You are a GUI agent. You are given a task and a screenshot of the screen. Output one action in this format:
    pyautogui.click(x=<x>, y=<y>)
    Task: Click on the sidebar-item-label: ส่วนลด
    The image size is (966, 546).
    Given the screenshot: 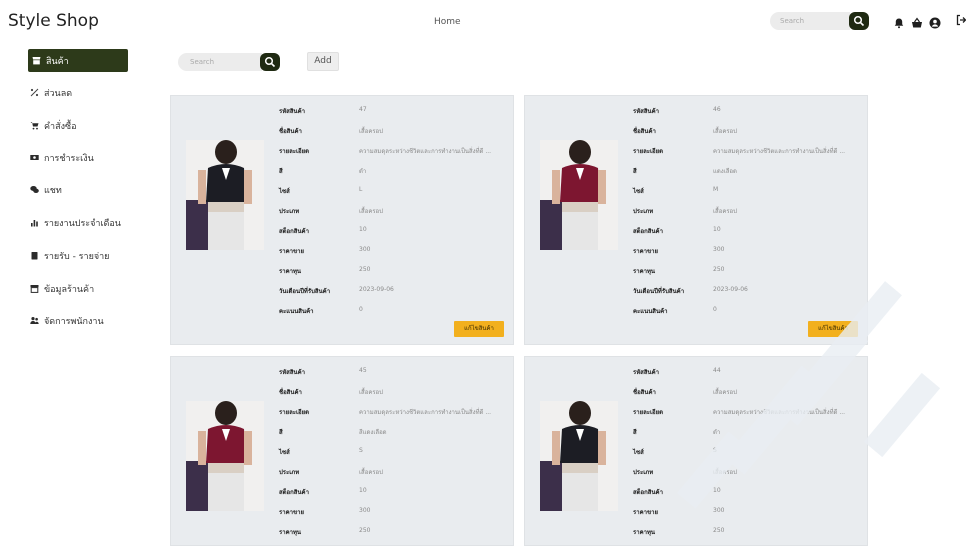 What is the action you would take?
    pyautogui.click(x=58, y=93)
    